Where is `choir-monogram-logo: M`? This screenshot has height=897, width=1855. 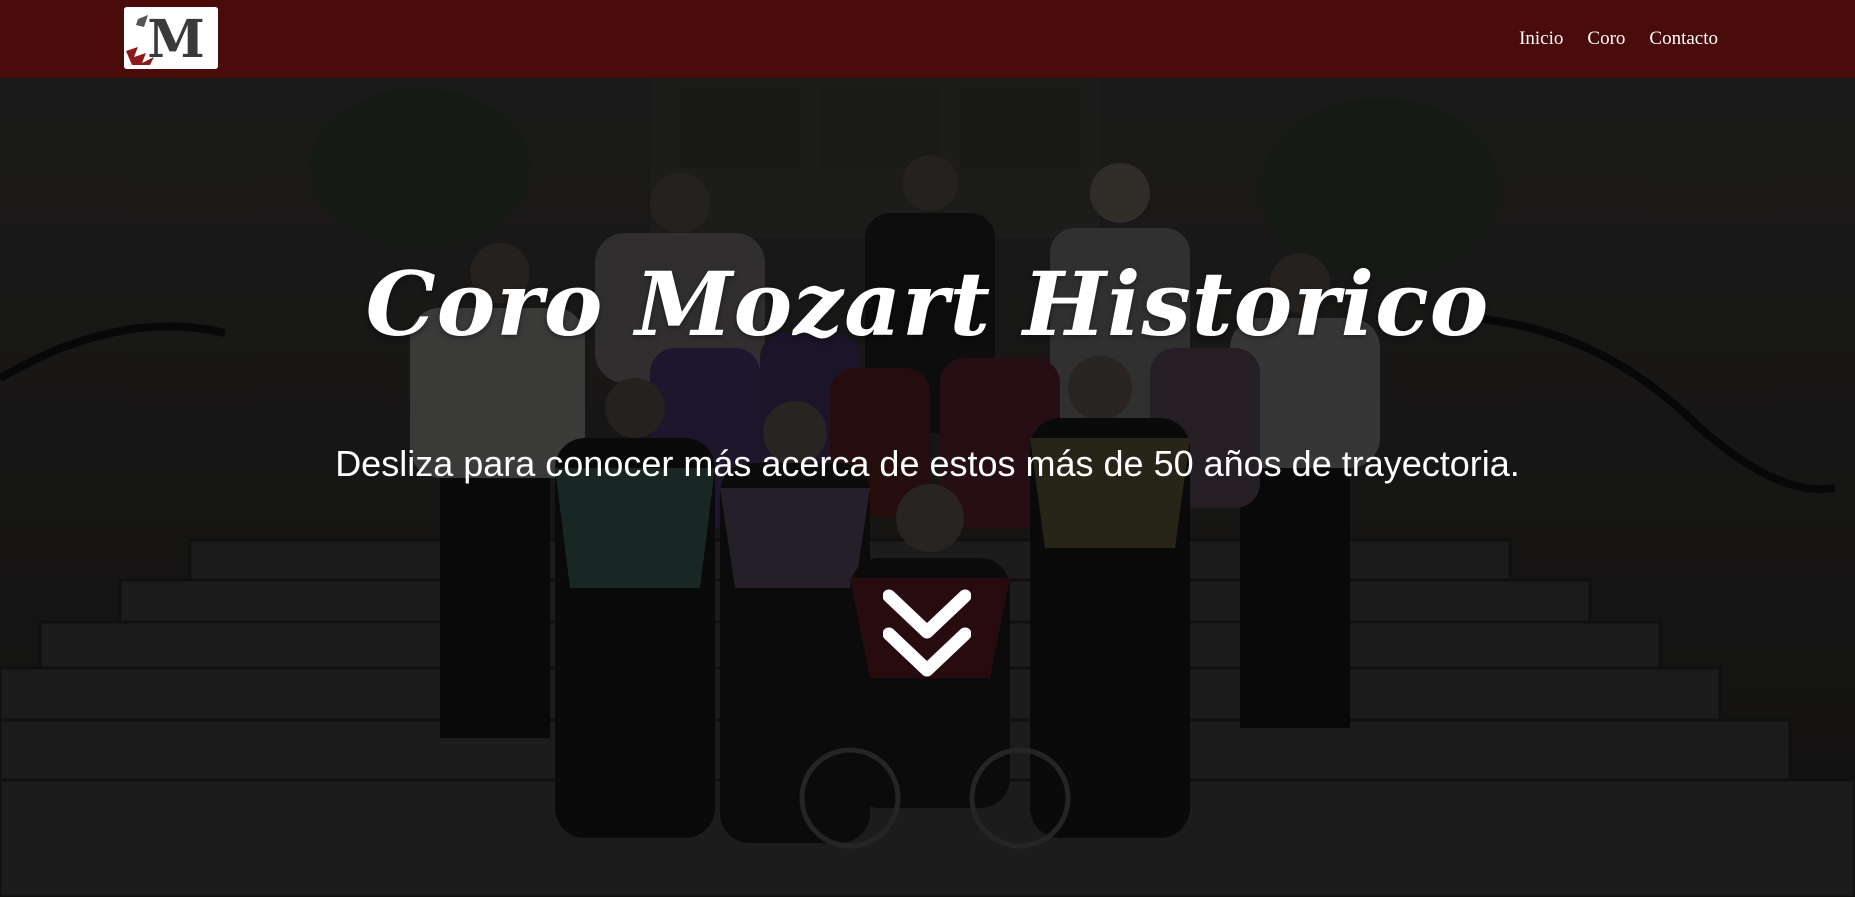 choir-monogram-logo: M is located at coordinates (171, 38).